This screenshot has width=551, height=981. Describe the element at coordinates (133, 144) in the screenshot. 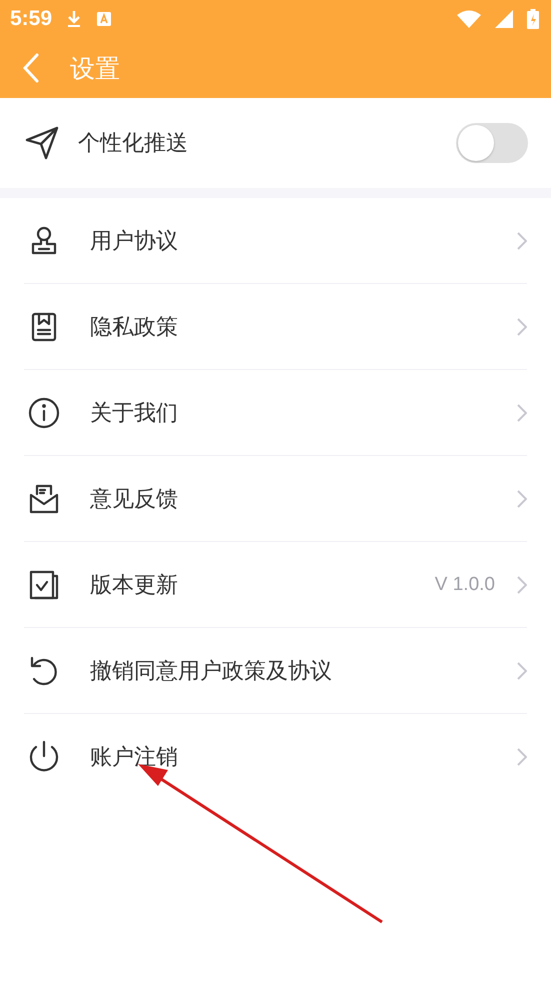

I see `setting-label: 个性化推送` at that location.